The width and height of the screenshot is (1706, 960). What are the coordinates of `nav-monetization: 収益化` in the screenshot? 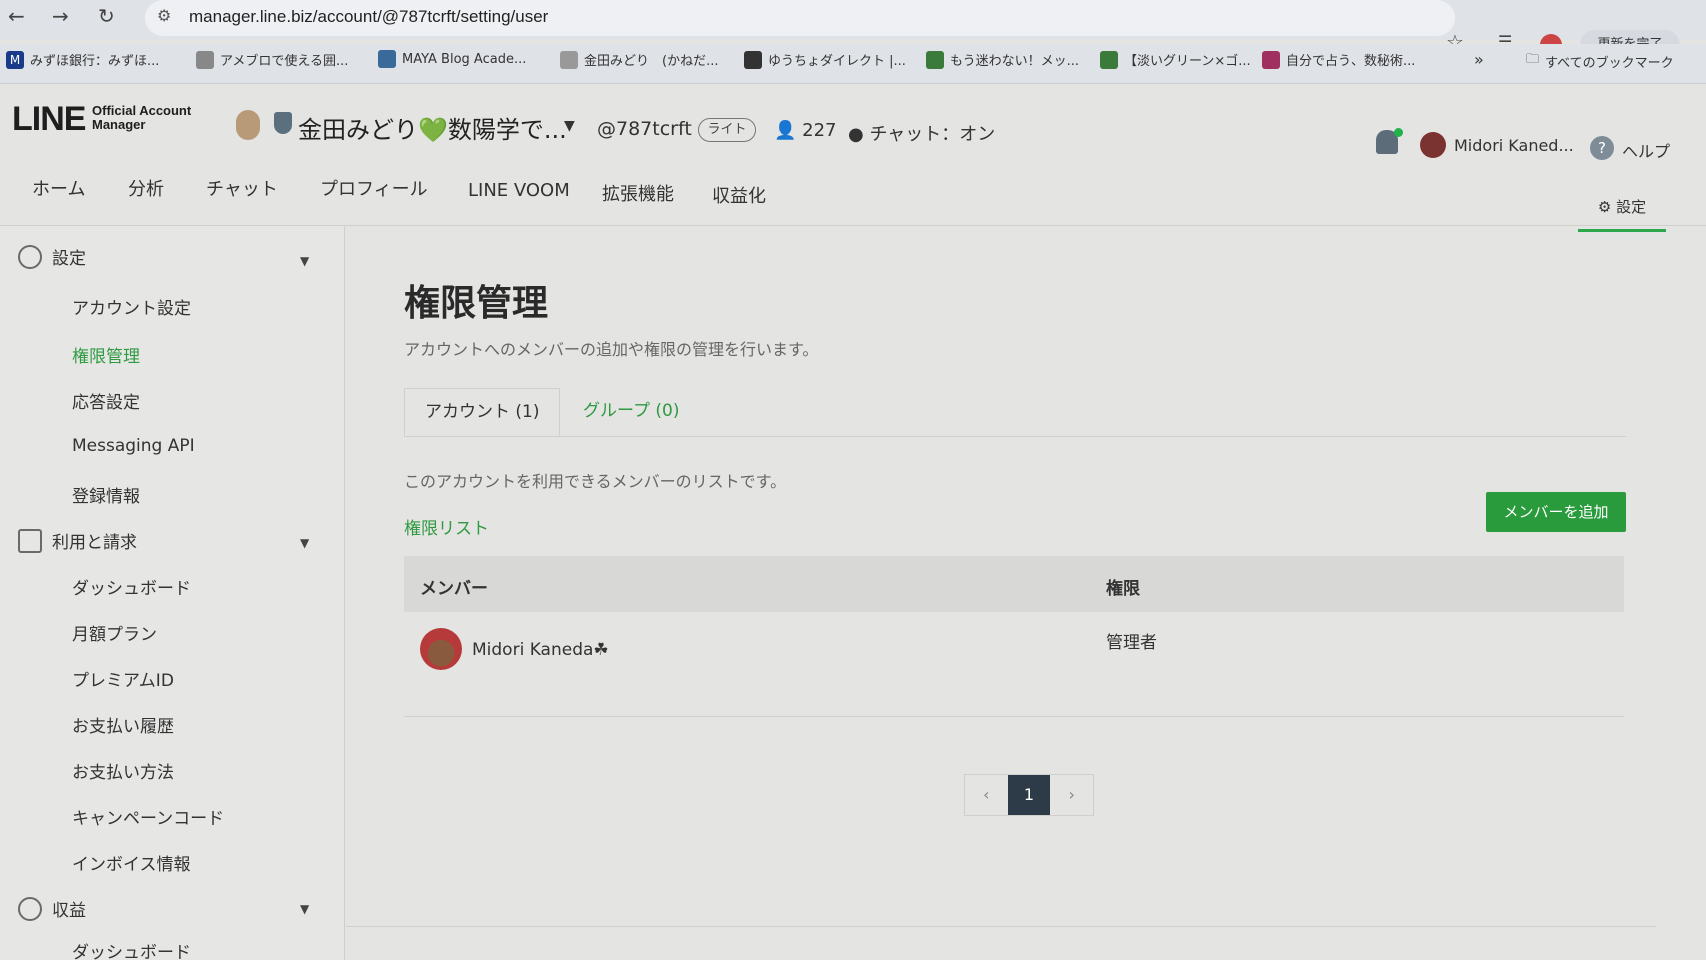 It's located at (739, 195).